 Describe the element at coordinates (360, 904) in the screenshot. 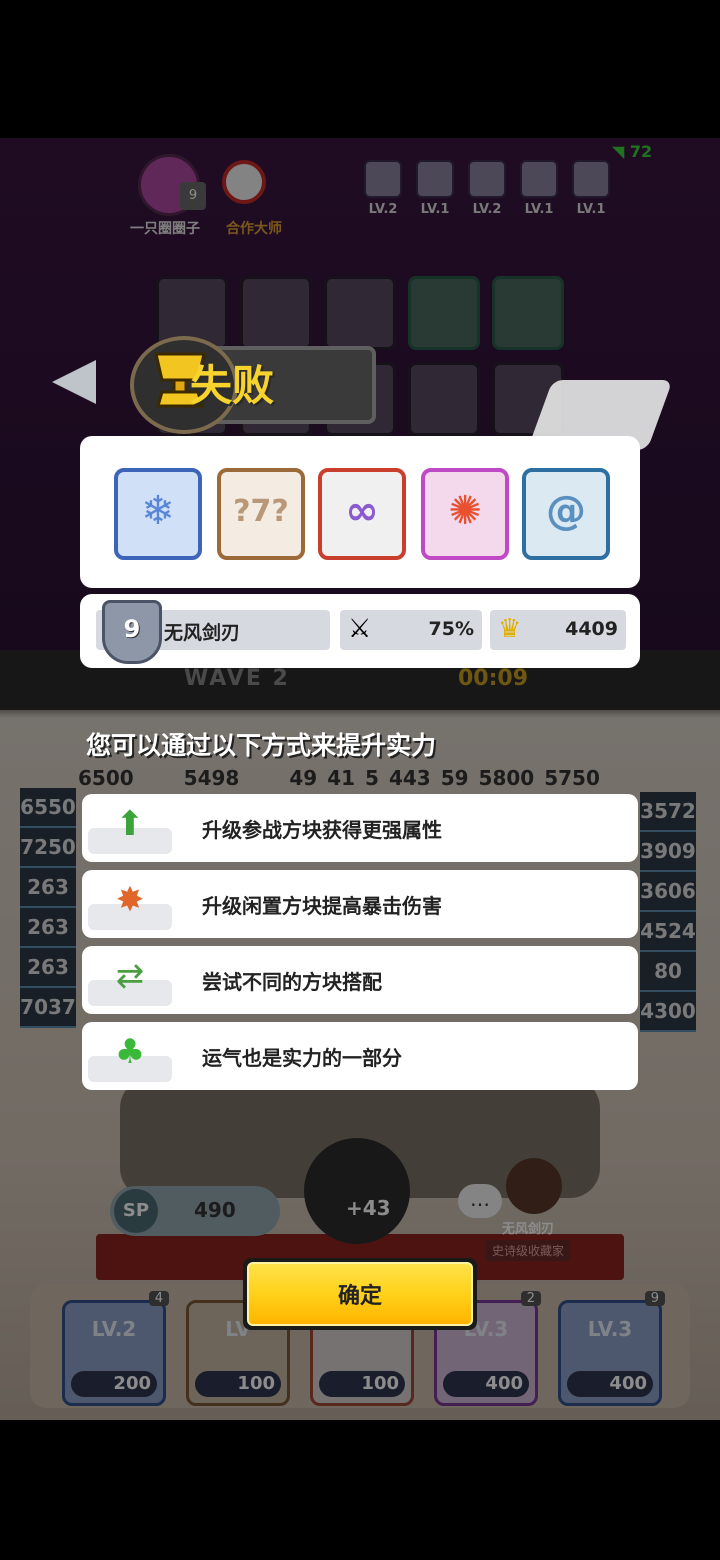

I see `tip-upgrade-idle: ✸ 升级闲置方块提高暴击伤害` at that location.